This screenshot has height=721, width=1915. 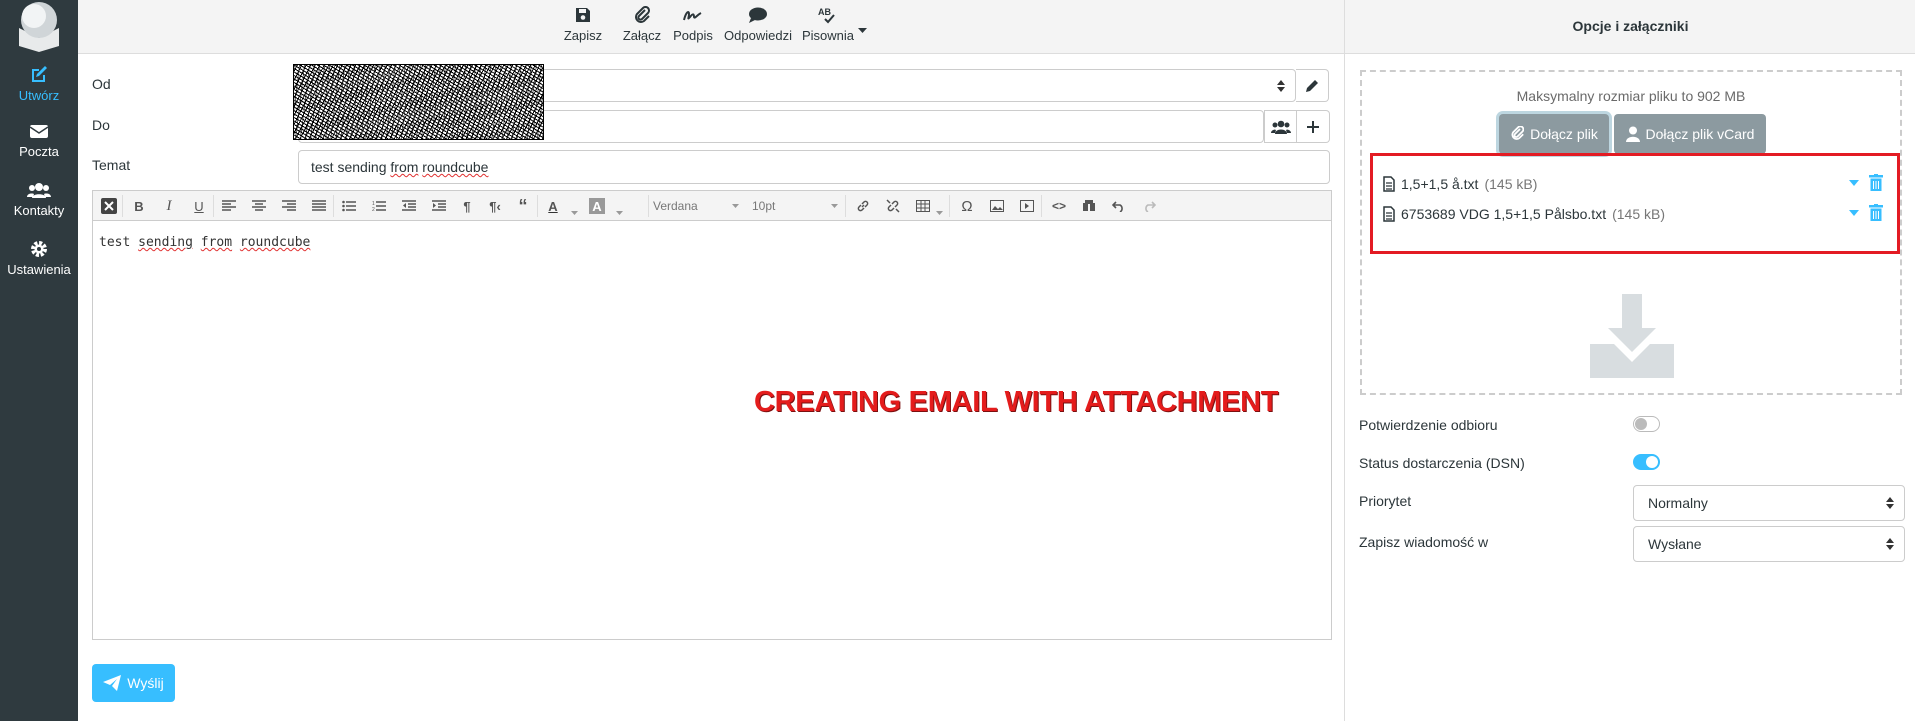 I want to click on text-color-icon: A, so click(x=553, y=206).